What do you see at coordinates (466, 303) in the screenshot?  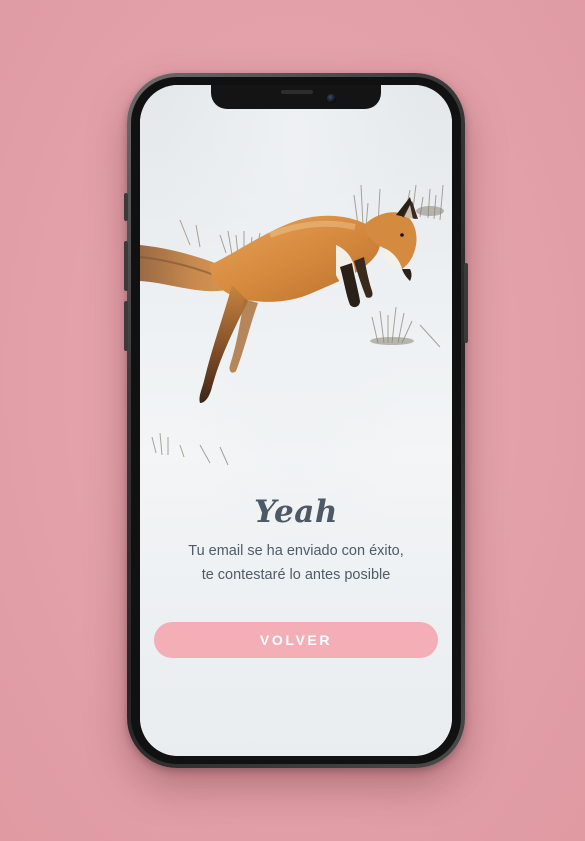 I see `power-button` at bounding box center [466, 303].